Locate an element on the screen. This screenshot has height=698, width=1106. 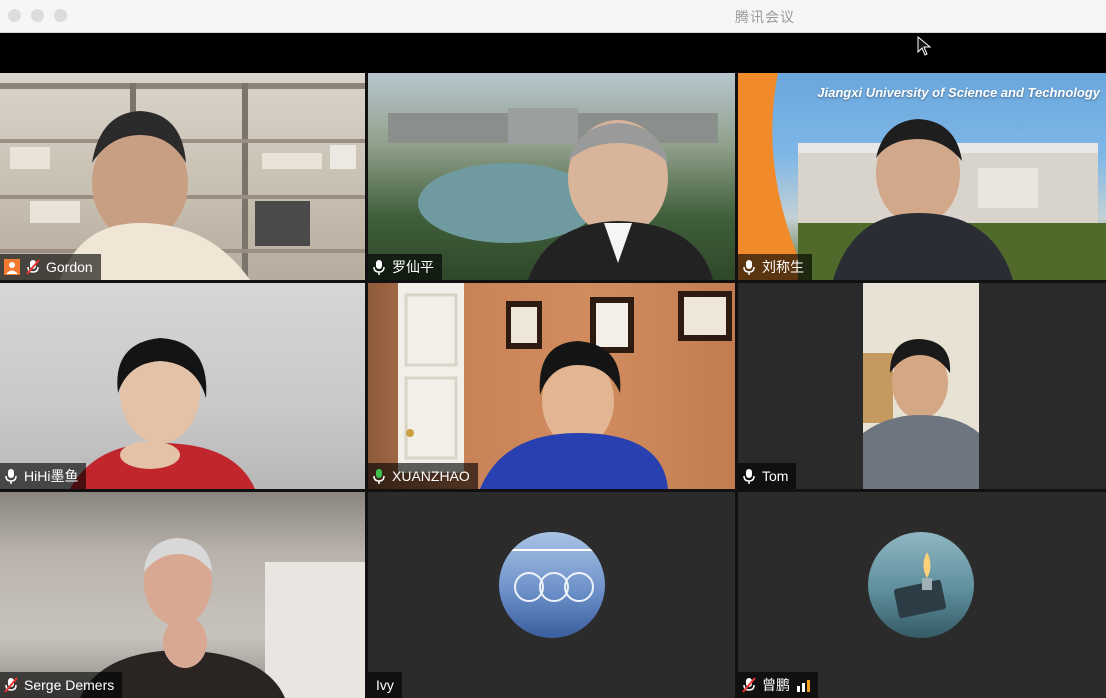
video-tile-ivy: Ivy is located at coordinates (551, 595).